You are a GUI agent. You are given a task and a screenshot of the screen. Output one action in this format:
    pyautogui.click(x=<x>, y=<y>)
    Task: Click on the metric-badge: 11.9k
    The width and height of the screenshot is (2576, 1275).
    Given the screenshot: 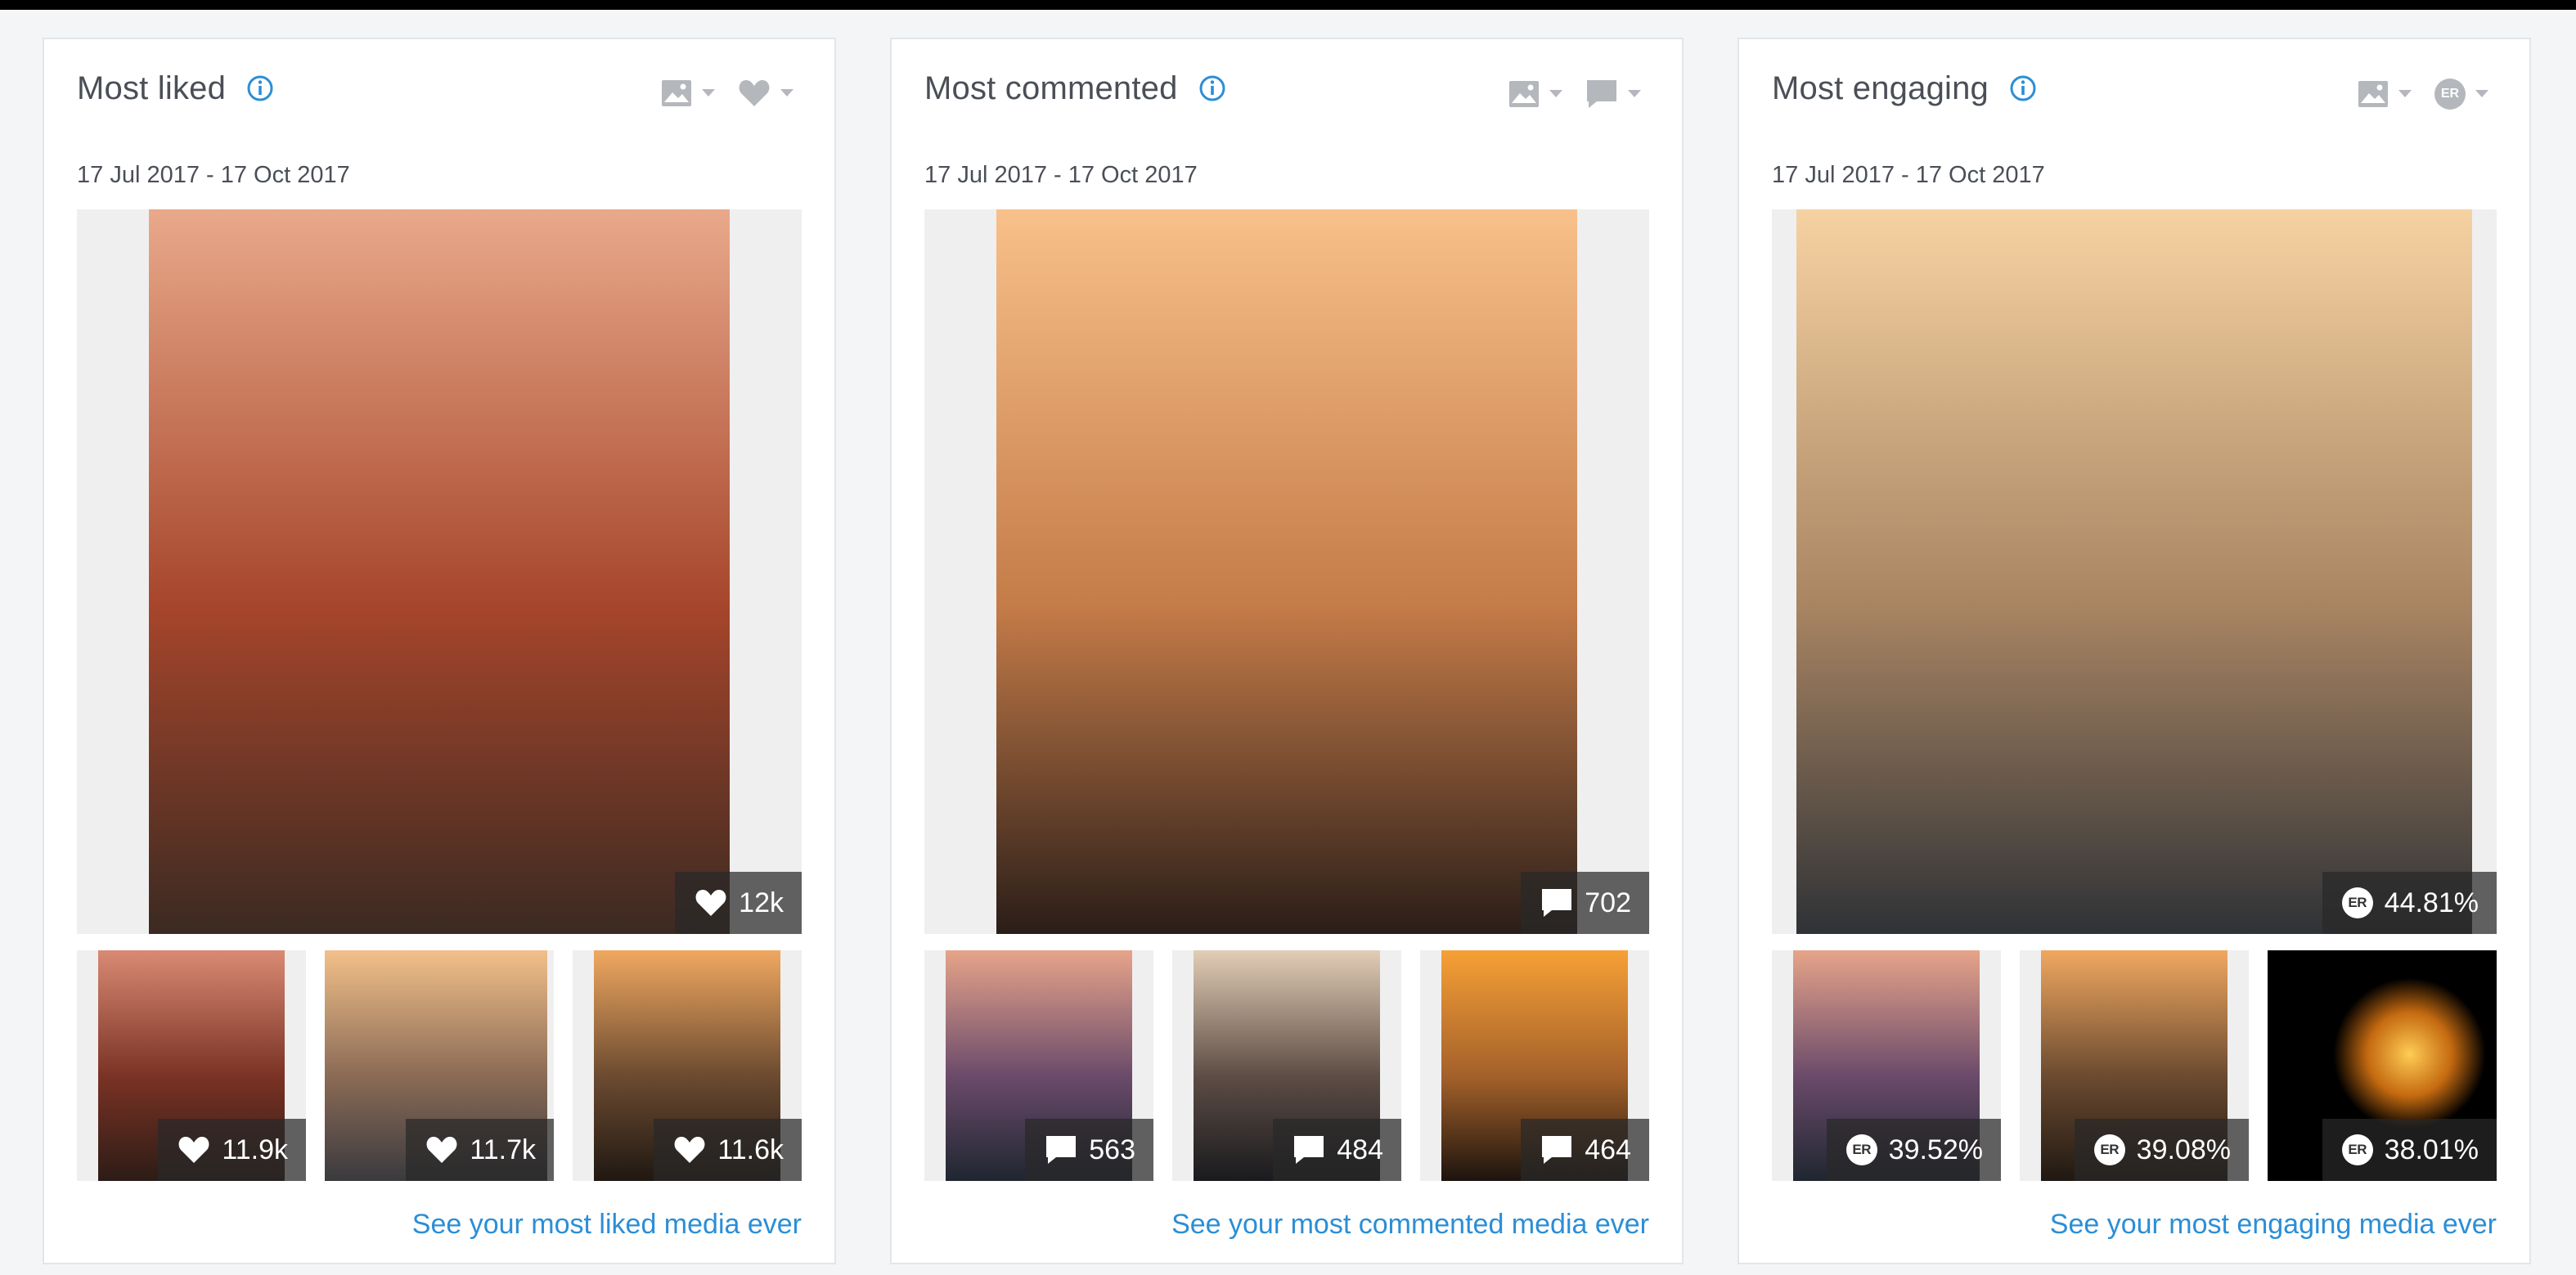 What is the action you would take?
    pyautogui.click(x=232, y=1150)
    